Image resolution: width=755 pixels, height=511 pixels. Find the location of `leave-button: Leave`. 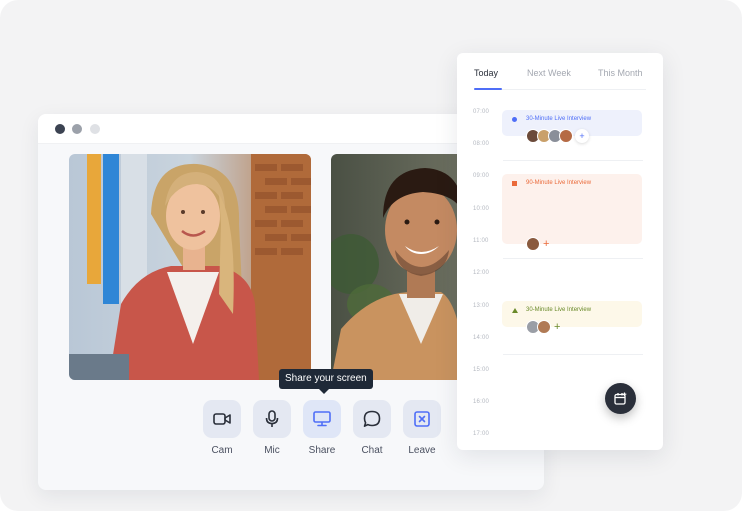

leave-button: Leave is located at coordinates (422, 428).